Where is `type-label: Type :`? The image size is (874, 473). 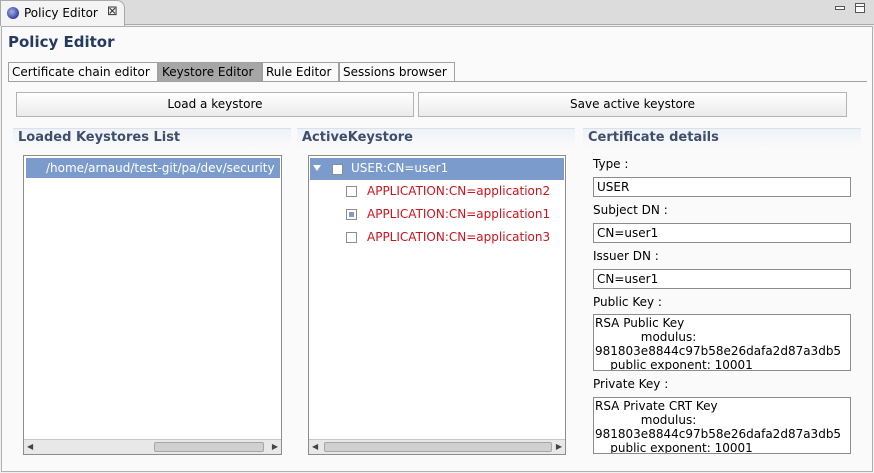 type-label: Type : is located at coordinates (611, 164).